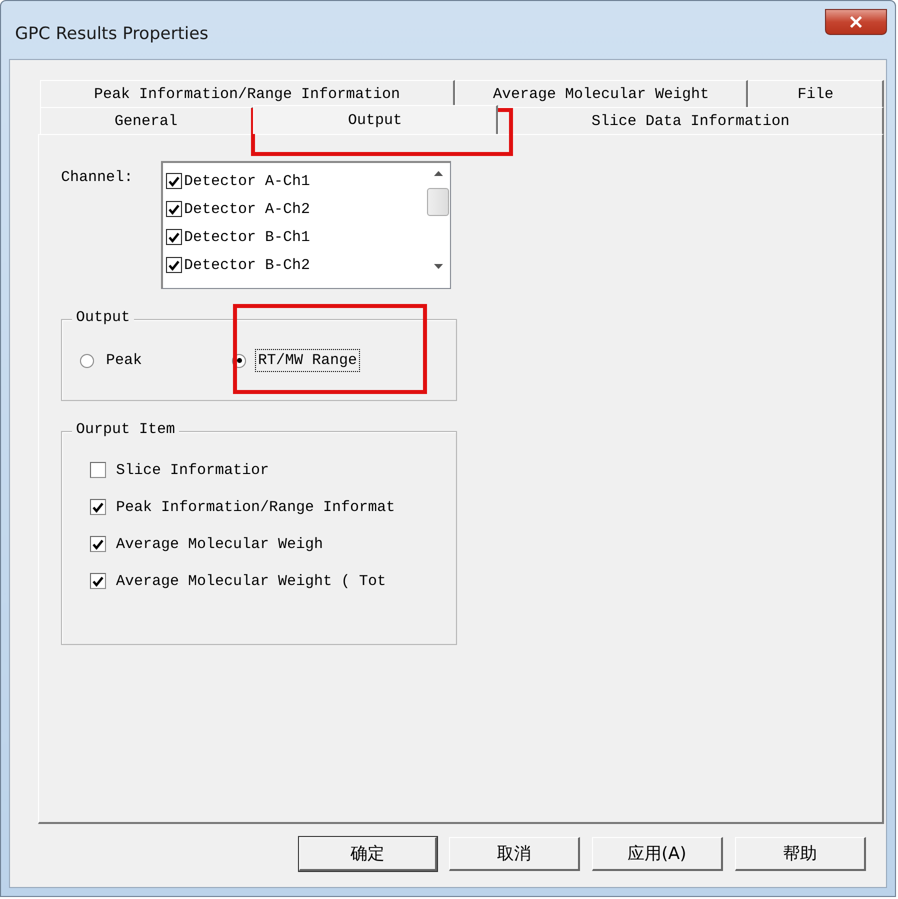  What do you see at coordinates (306, 225) in the screenshot?
I see `channel-list: Detector A-Ch1 Detector A-Ch2 Detector B-Ch1 Detector B-Ch2` at bounding box center [306, 225].